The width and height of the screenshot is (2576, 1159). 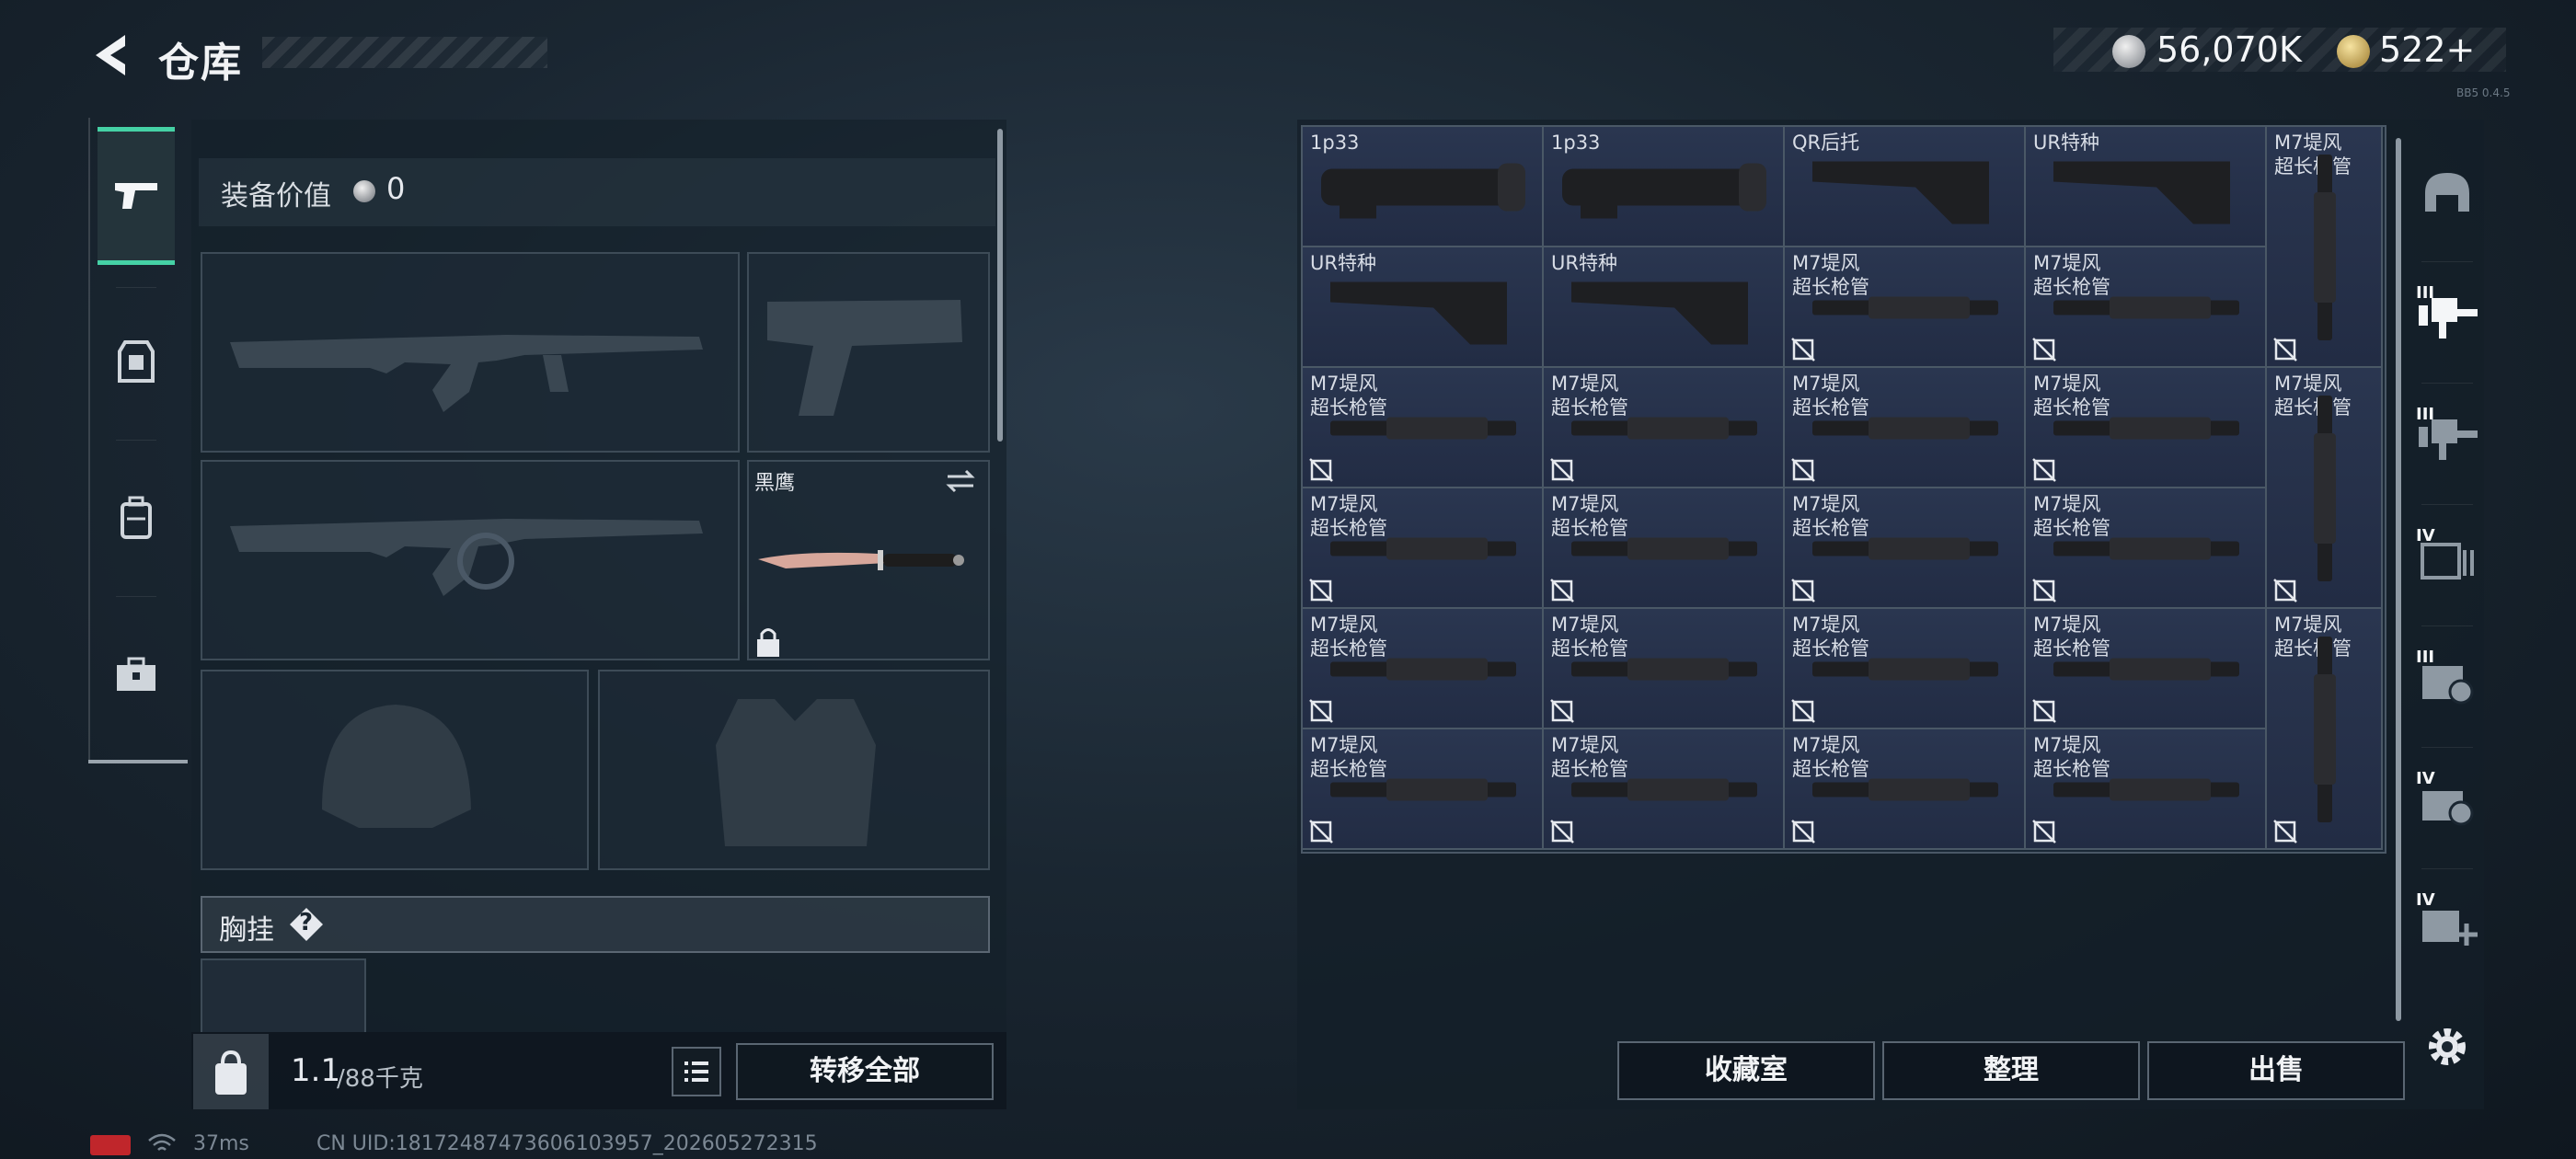 What do you see at coordinates (2483, 92) in the screenshot?
I see `version-tag: BB5 0.4.5` at bounding box center [2483, 92].